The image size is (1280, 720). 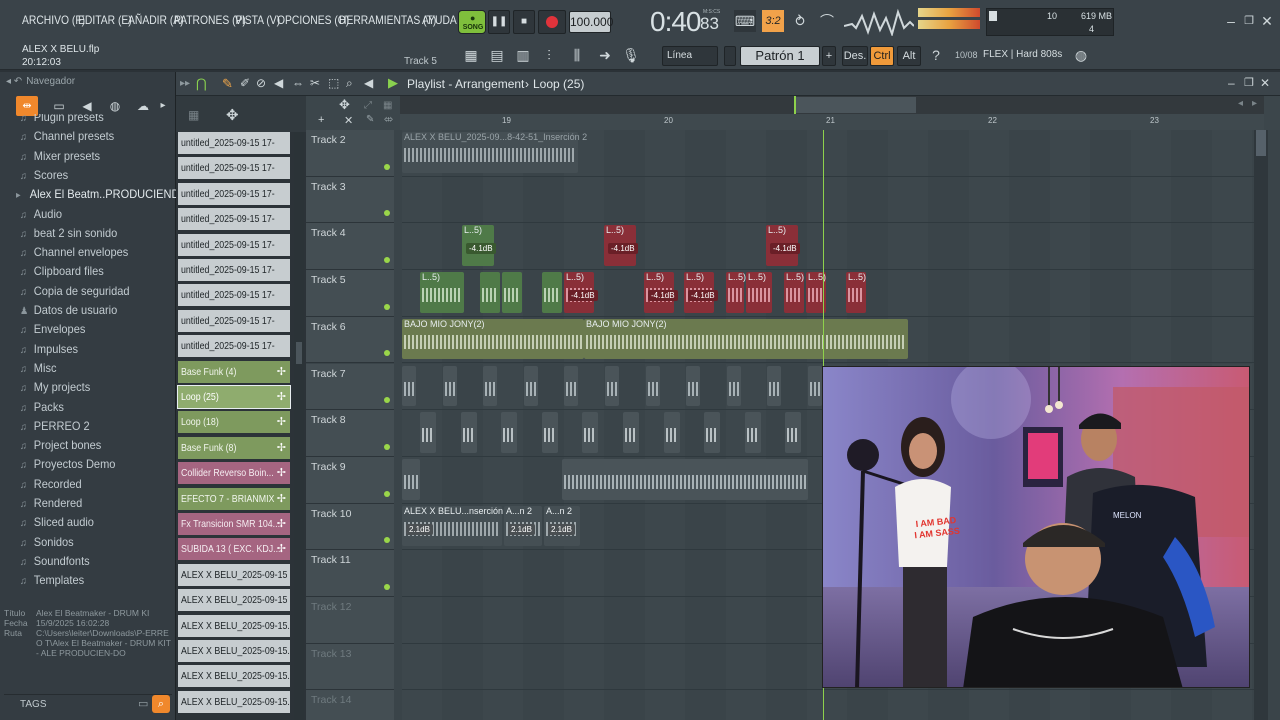 What do you see at coordinates (299, 426) in the screenshot?
I see `picker-scrollbar` at bounding box center [299, 426].